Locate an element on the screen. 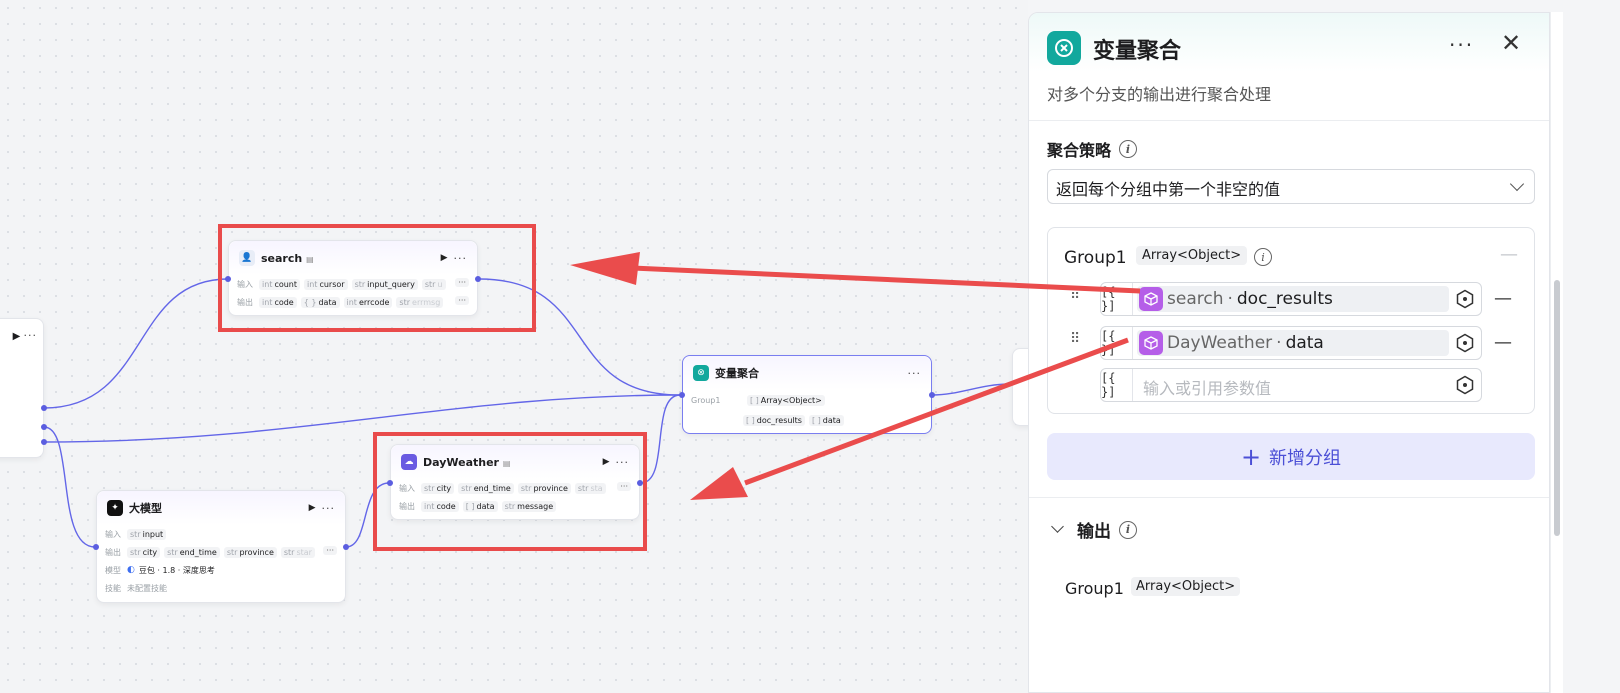 Image resolution: width=1620 pixels, height=693 pixels. group-type-pill: [ ] Array<Object> is located at coordinates (786, 400).